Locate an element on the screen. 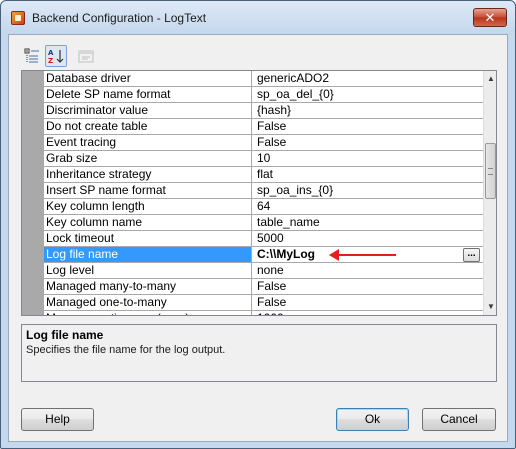 This screenshot has height=449, width=516. property-value: none is located at coordinates (368, 270).